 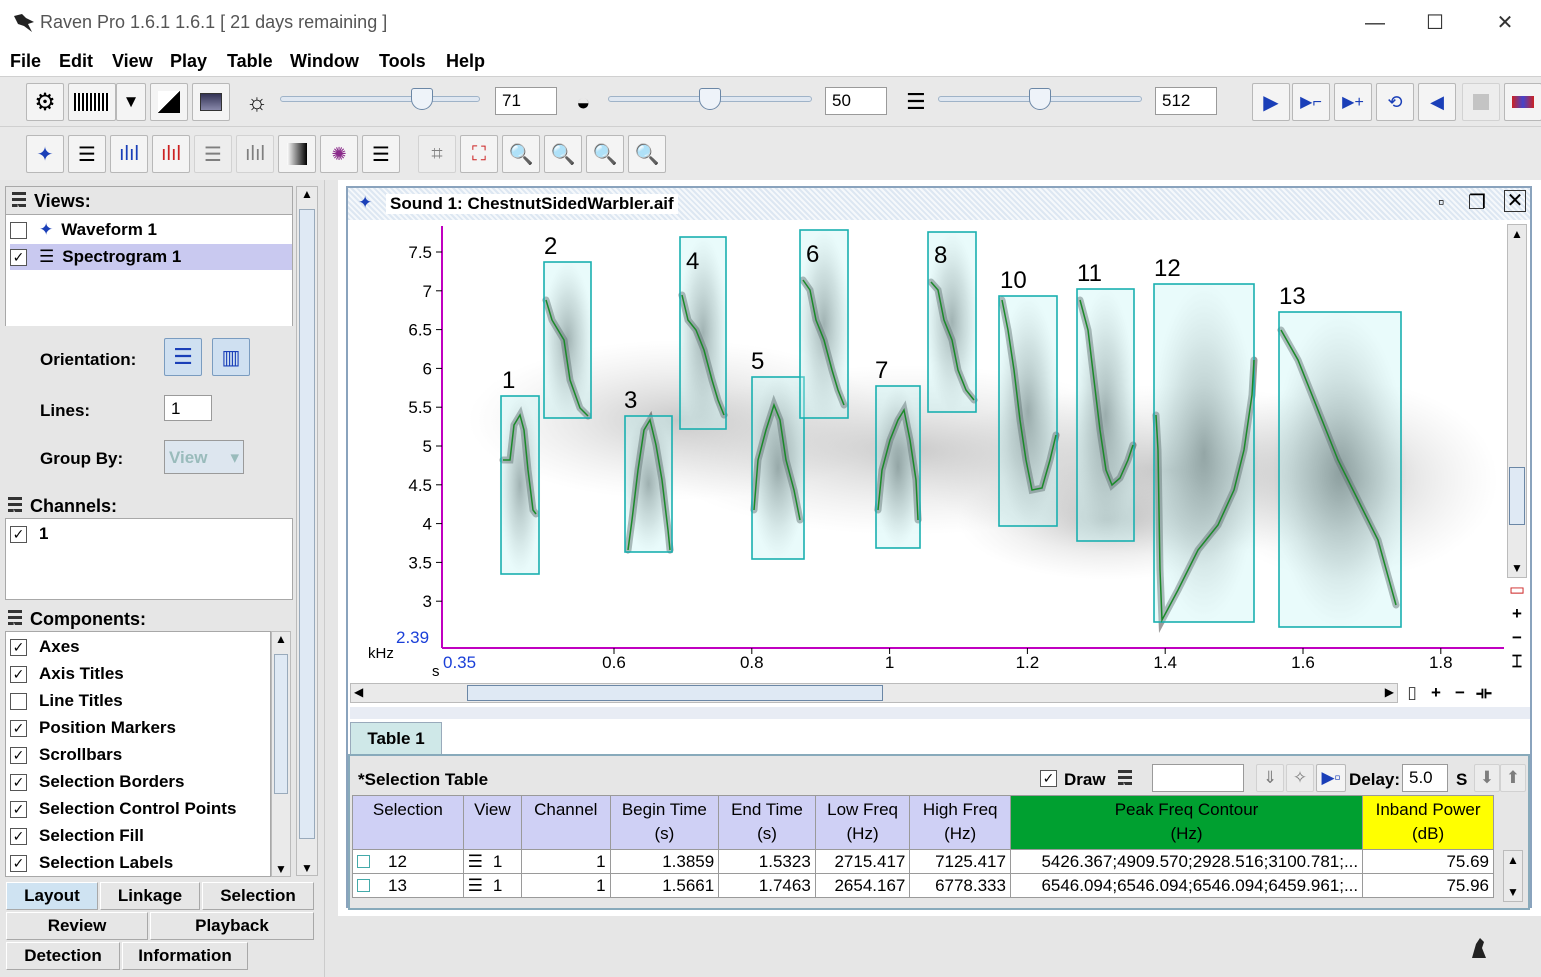 What do you see at coordinates (664, 822) in the screenshot?
I see `column-header: Begin Time (s)` at bounding box center [664, 822].